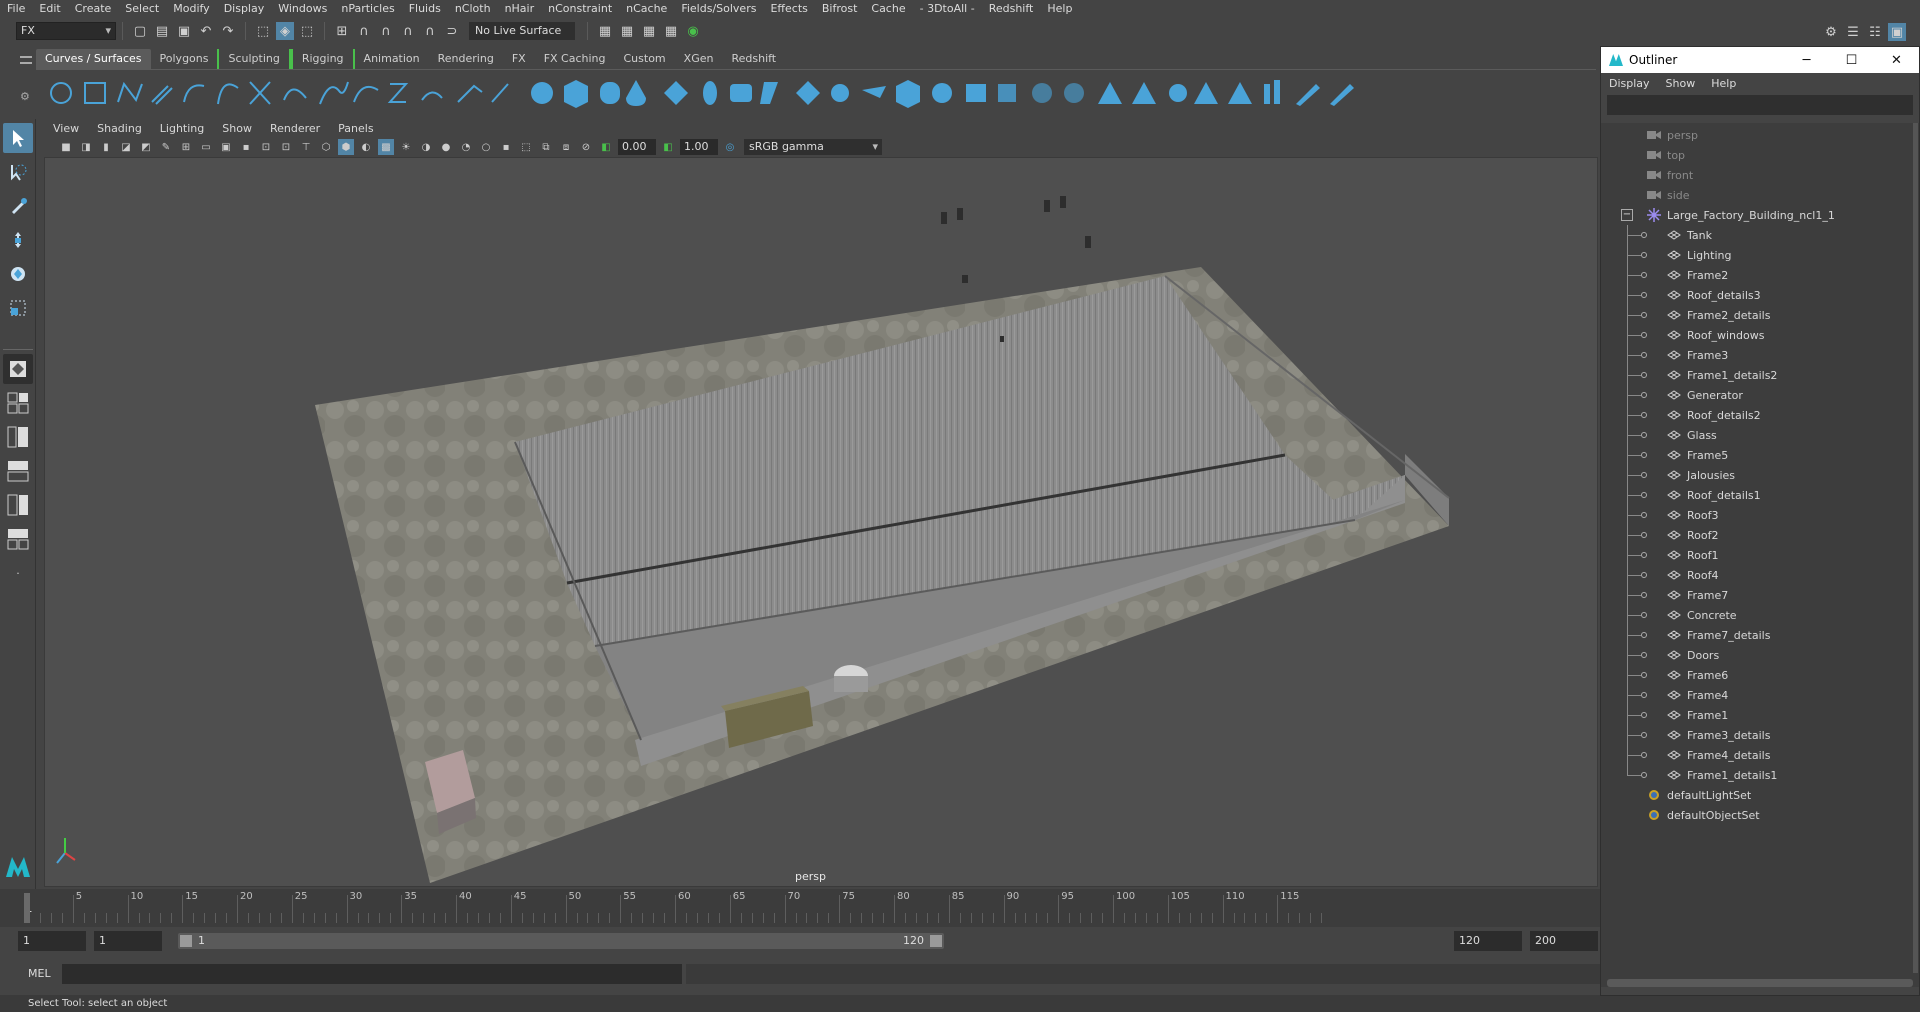  Describe the element at coordinates (226, 147) in the screenshot. I see `resolution-gate-icon: ▣` at that location.